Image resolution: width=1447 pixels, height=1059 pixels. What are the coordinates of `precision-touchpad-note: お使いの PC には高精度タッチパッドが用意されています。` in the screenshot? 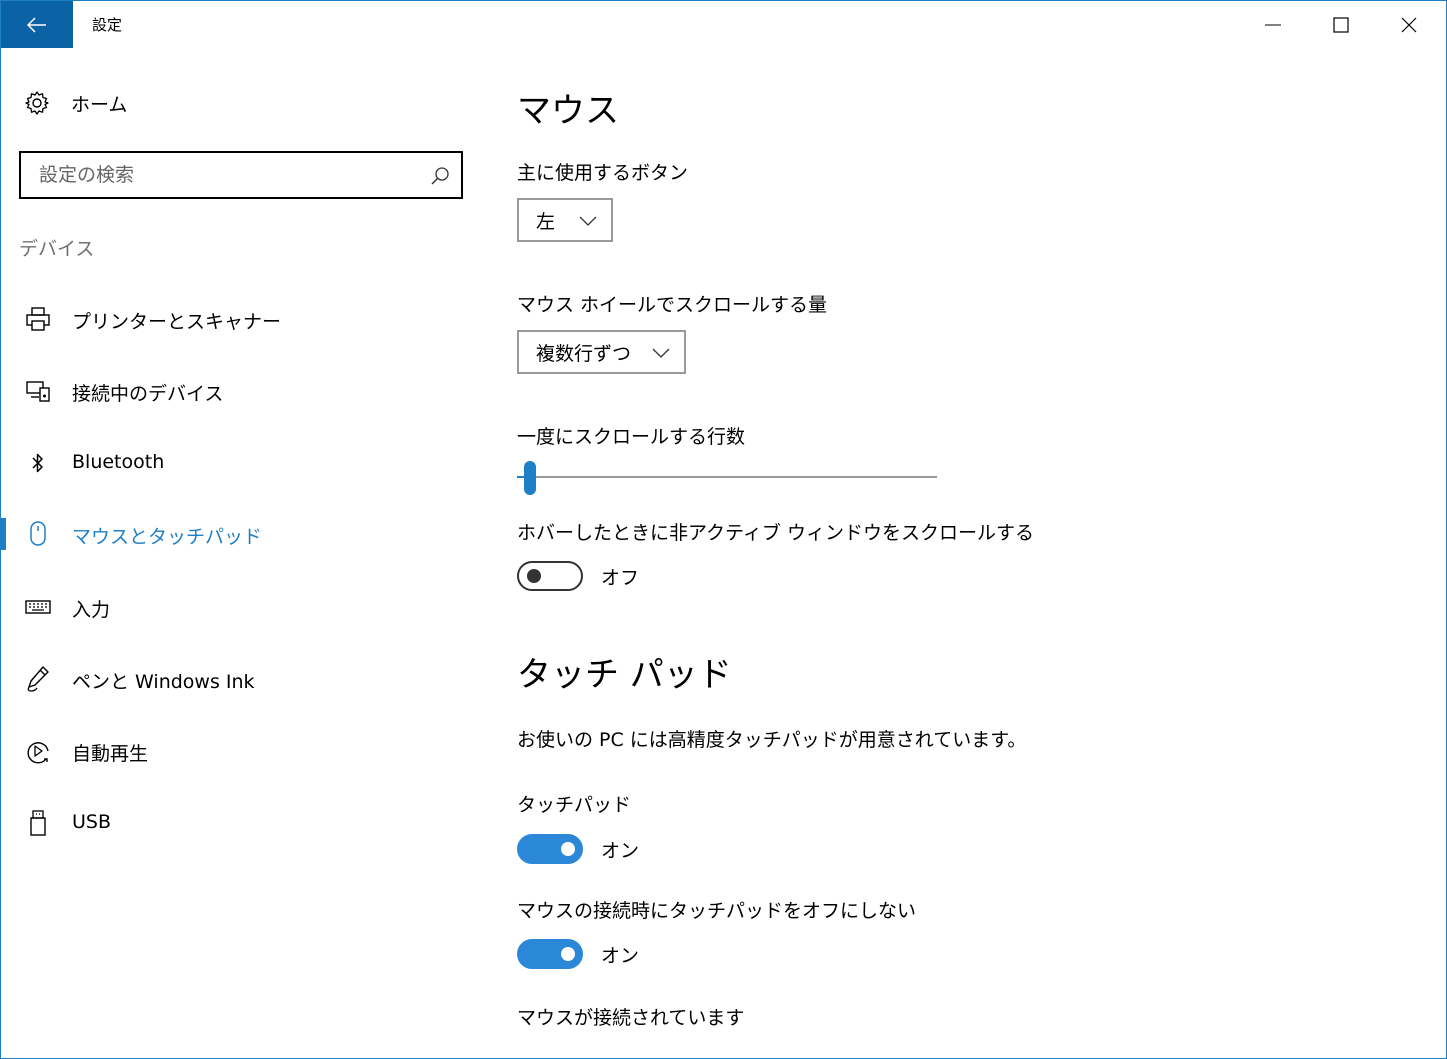 It's located at (772, 740).